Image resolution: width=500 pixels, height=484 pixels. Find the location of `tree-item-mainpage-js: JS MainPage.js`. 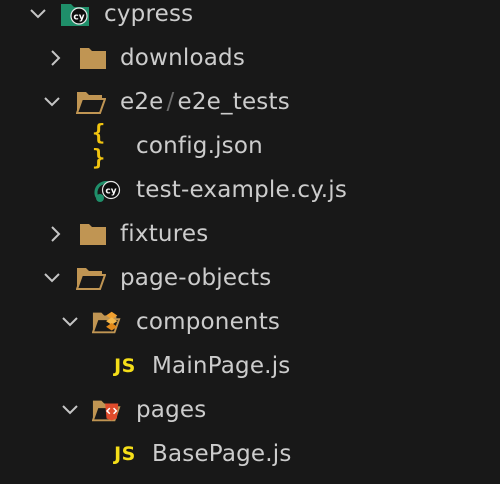

tree-item-mainpage-js: JS MainPage.js is located at coordinates (250, 366).